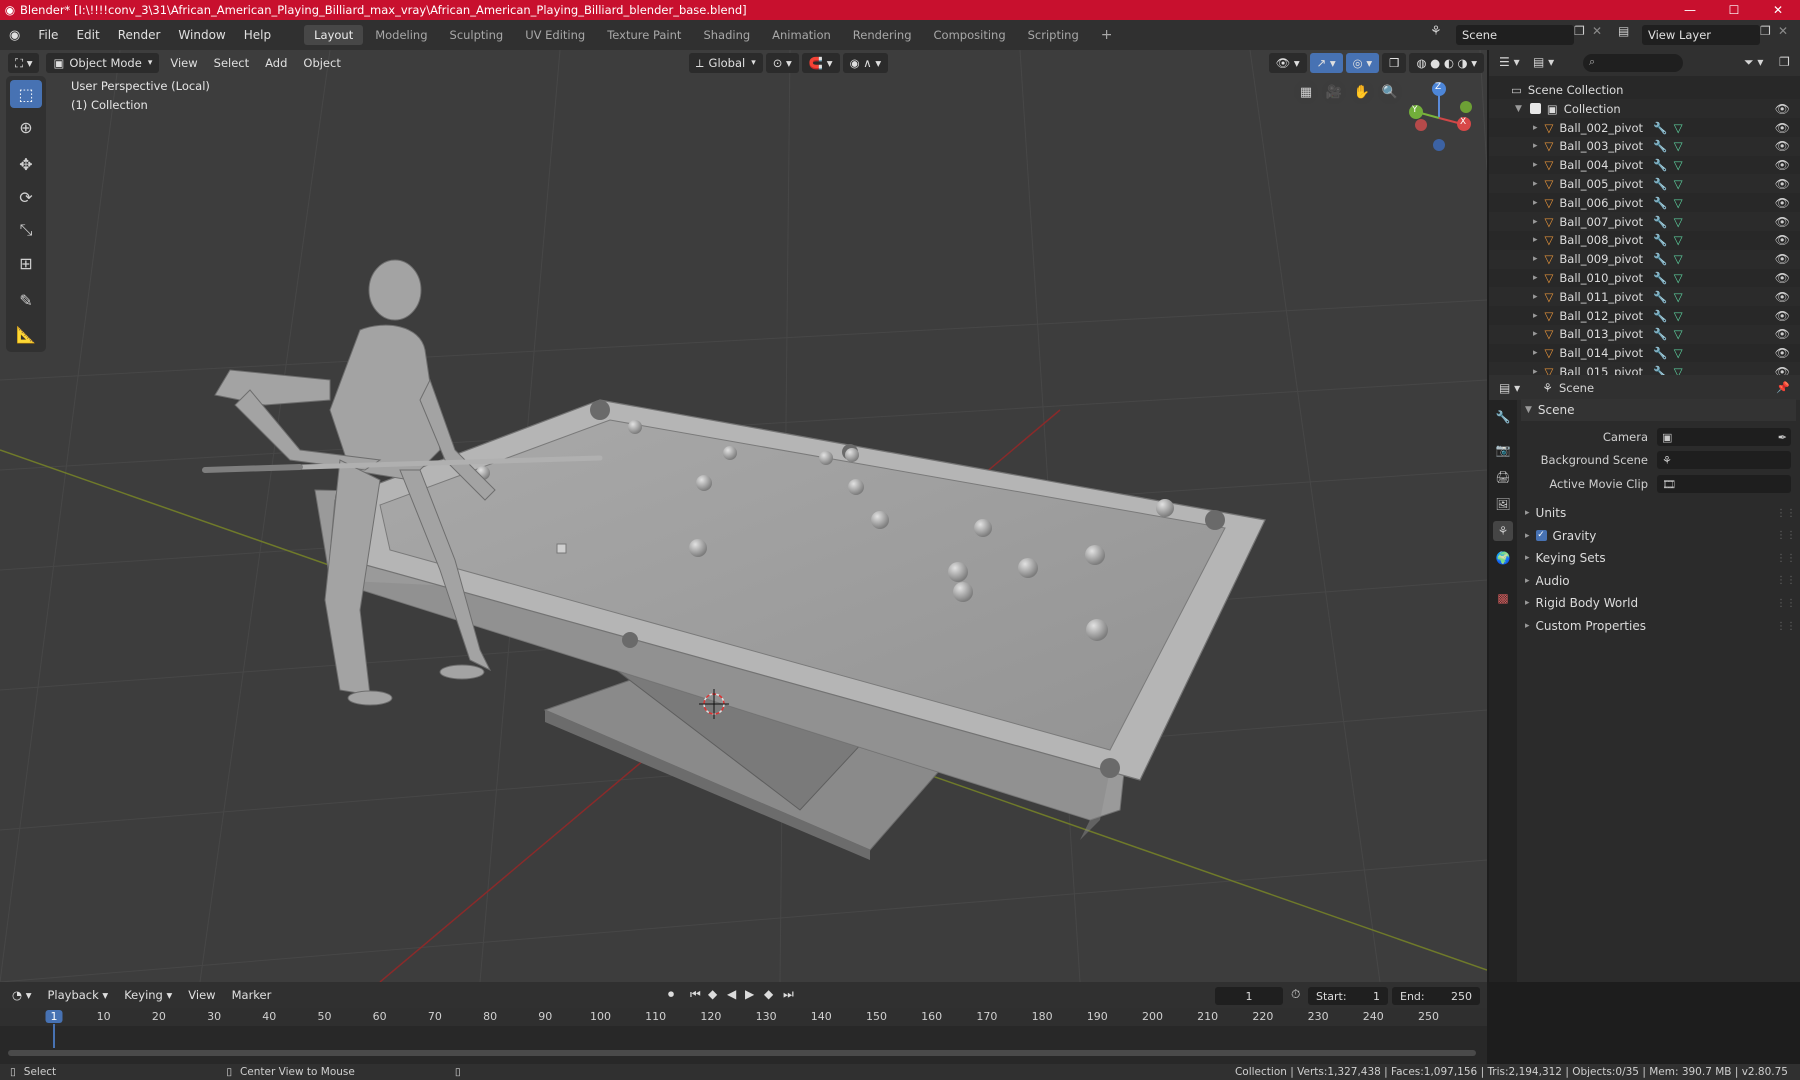  I want to click on menu-render: Render, so click(139, 35).